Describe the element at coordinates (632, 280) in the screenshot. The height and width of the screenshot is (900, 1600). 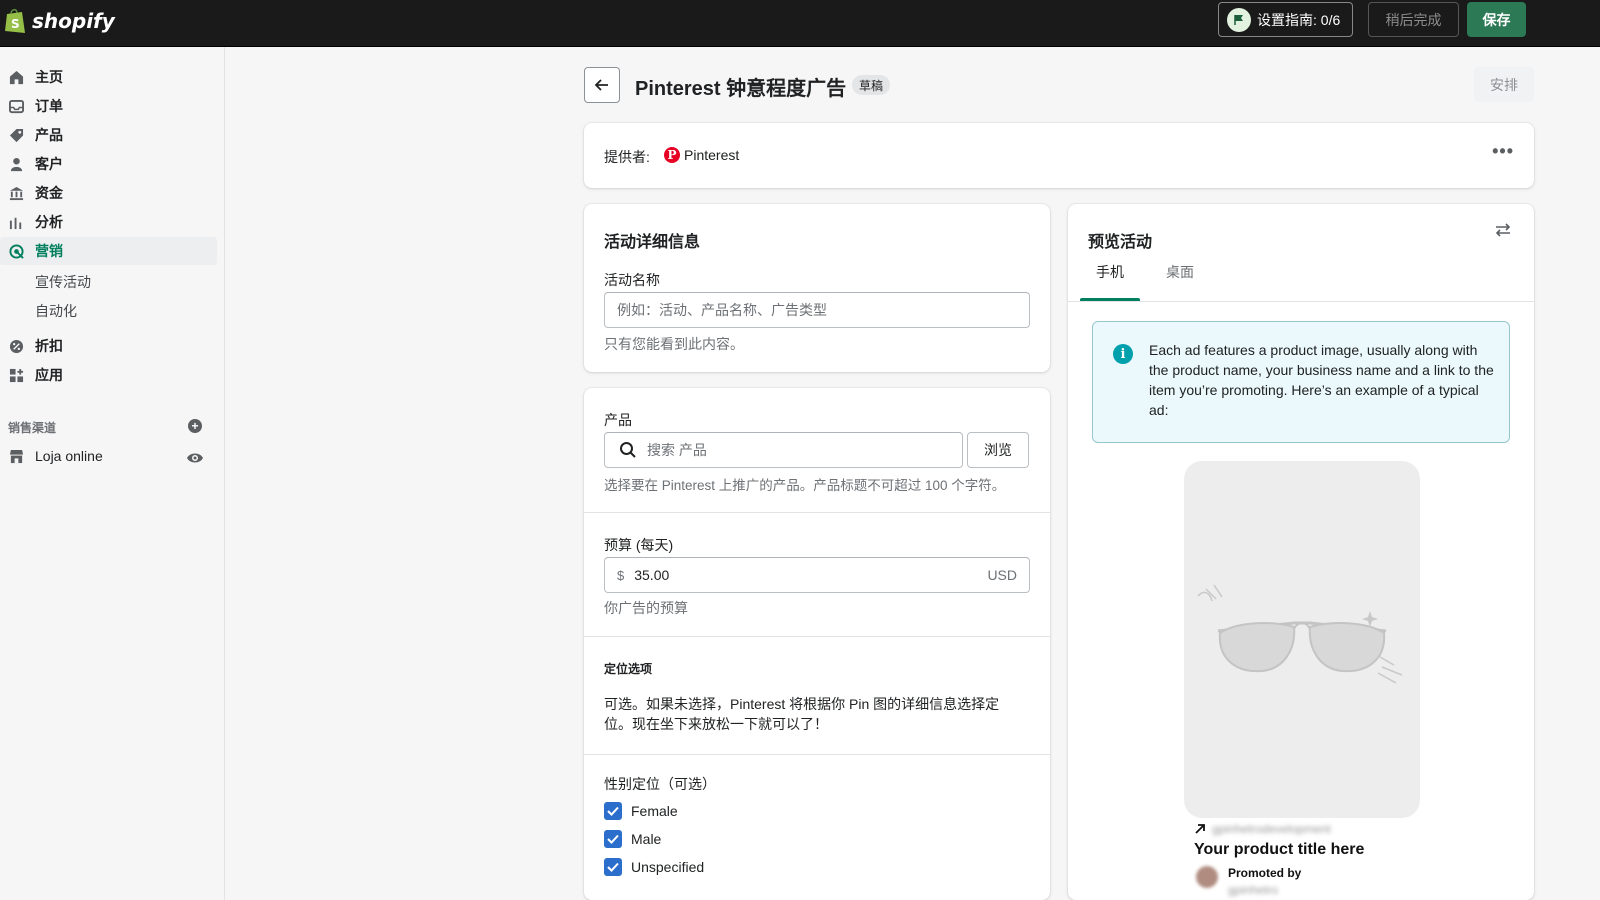
I see `campaign-name-label: 活动名称` at that location.